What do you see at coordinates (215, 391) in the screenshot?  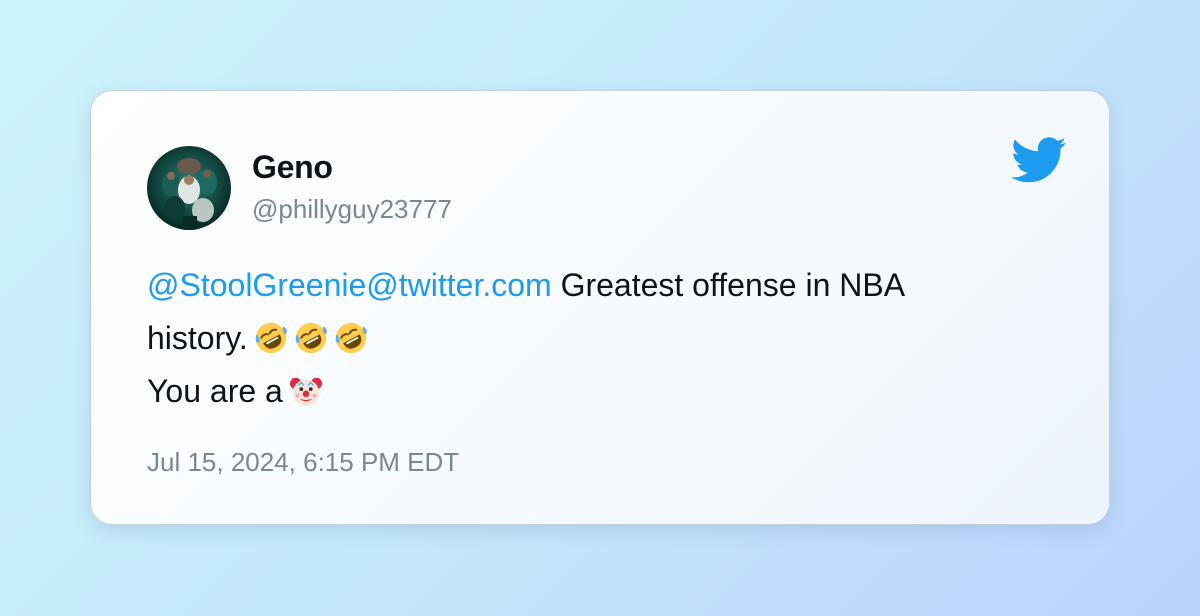 I see `tweet-line-3-text: You are a` at bounding box center [215, 391].